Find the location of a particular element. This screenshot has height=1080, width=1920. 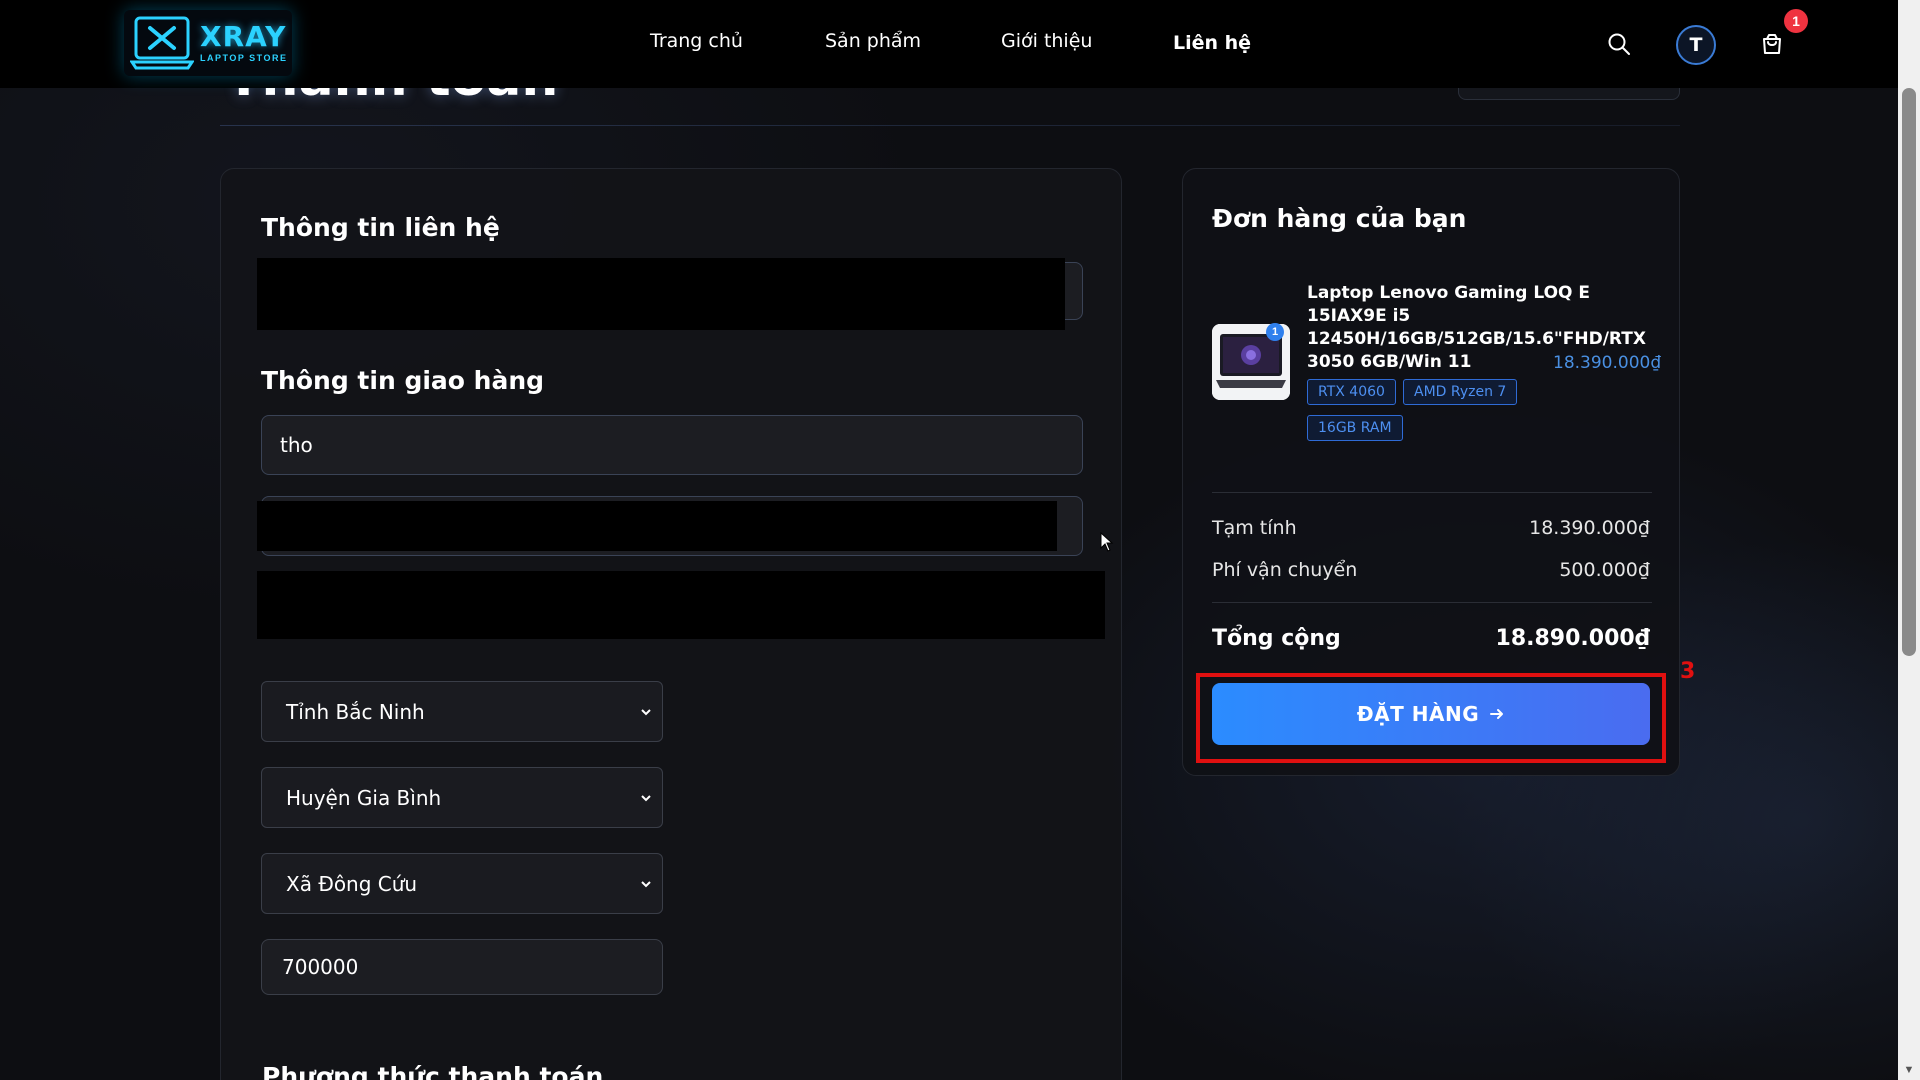

quantity-badge: 1 is located at coordinates (1275, 332).